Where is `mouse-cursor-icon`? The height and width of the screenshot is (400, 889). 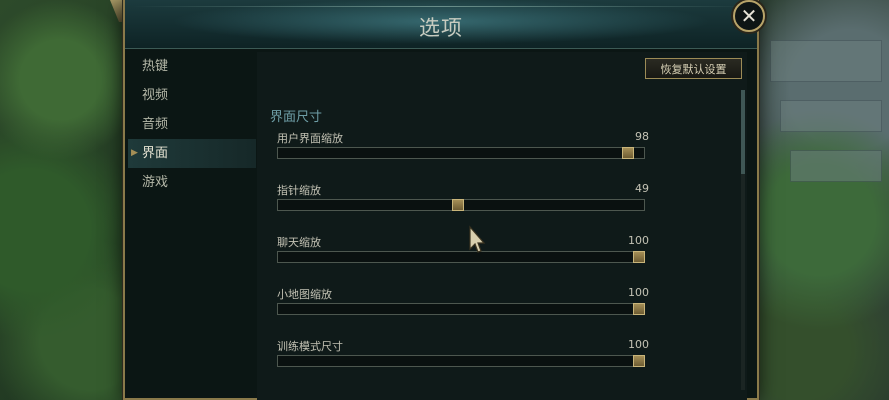 mouse-cursor-icon is located at coordinates (477, 239).